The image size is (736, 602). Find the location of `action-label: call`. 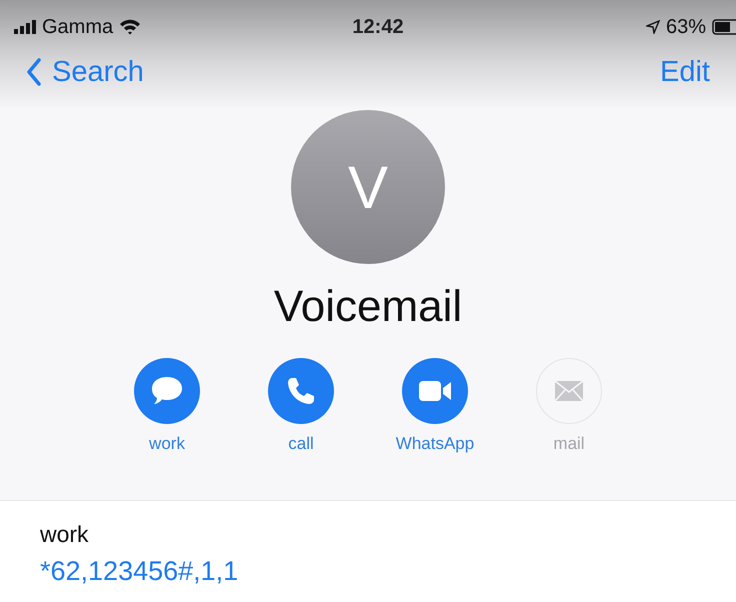

action-label: call is located at coordinates (301, 444).